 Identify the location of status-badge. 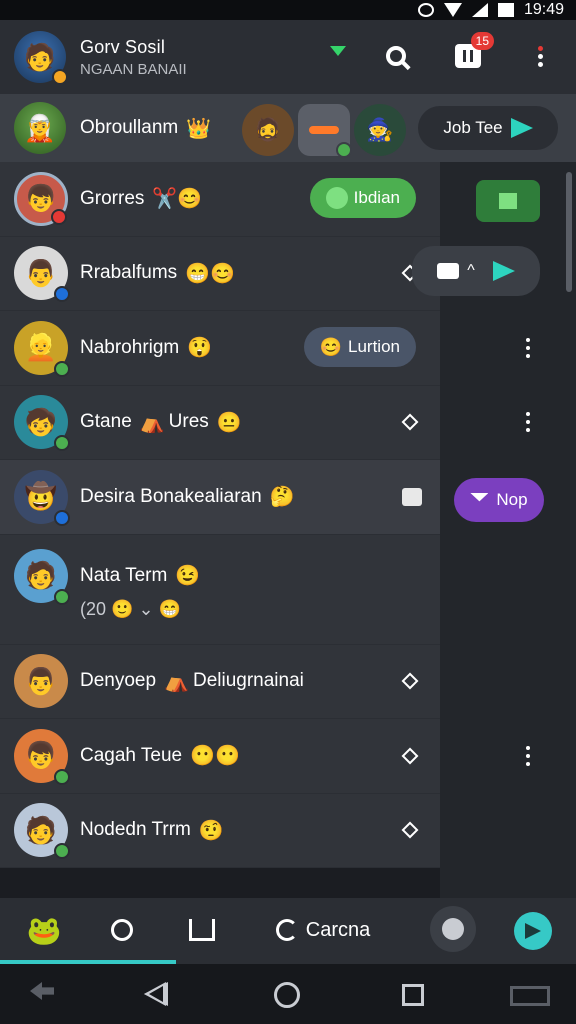
(62, 517).